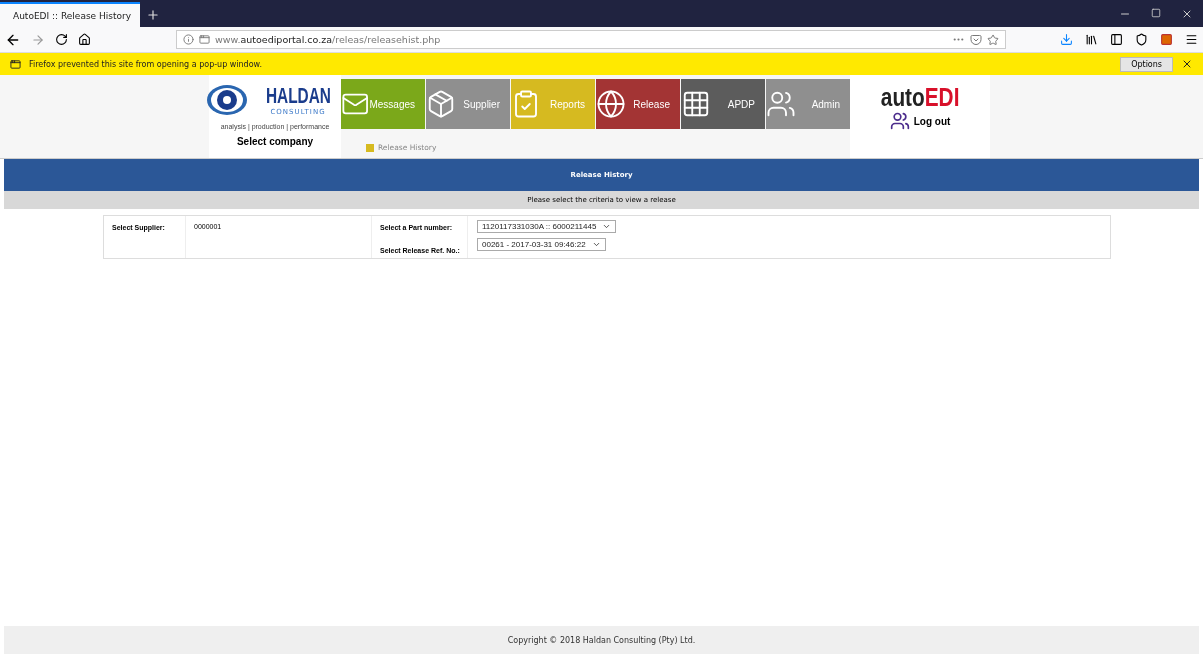 The image size is (1203, 654). What do you see at coordinates (638, 104) in the screenshot?
I see `menu-tile: Release` at bounding box center [638, 104].